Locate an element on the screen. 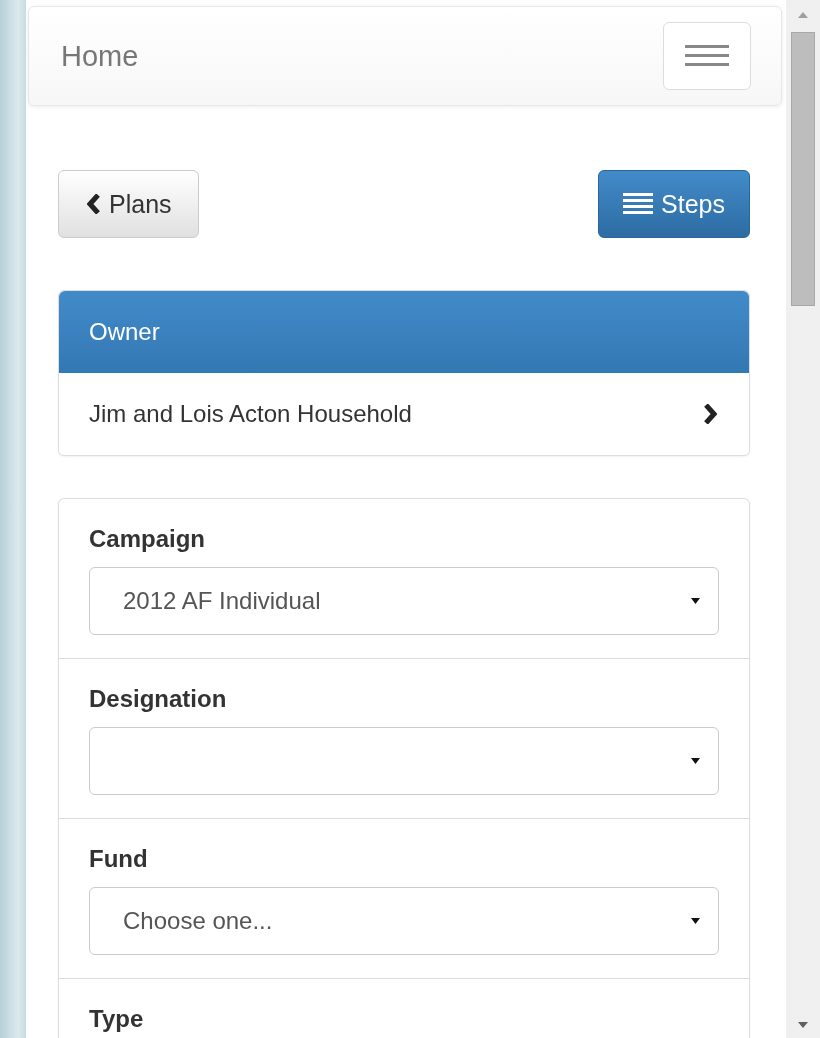 The width and height of the screenshot is (820, 1038). panel-heading: Owner is located at coordinates (404, 332).